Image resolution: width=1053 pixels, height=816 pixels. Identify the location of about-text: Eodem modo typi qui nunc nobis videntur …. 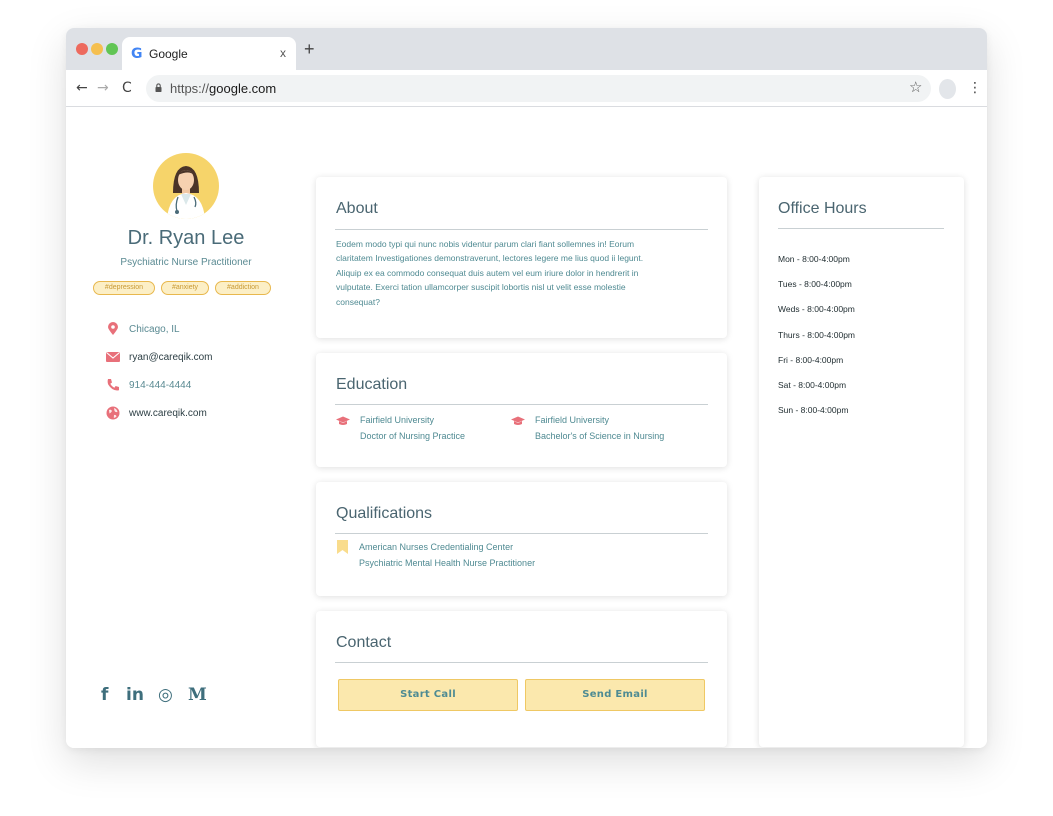
(516, 273).